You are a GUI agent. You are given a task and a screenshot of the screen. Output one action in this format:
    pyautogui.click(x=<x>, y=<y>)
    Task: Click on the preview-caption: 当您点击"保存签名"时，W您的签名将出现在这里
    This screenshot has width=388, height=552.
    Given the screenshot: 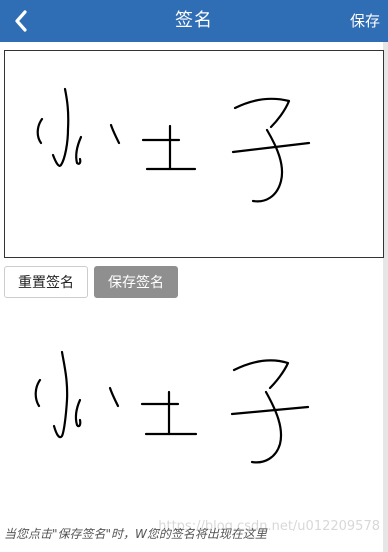 What is the action you would take?
    pyautogui.click(x=135, y=534)
    